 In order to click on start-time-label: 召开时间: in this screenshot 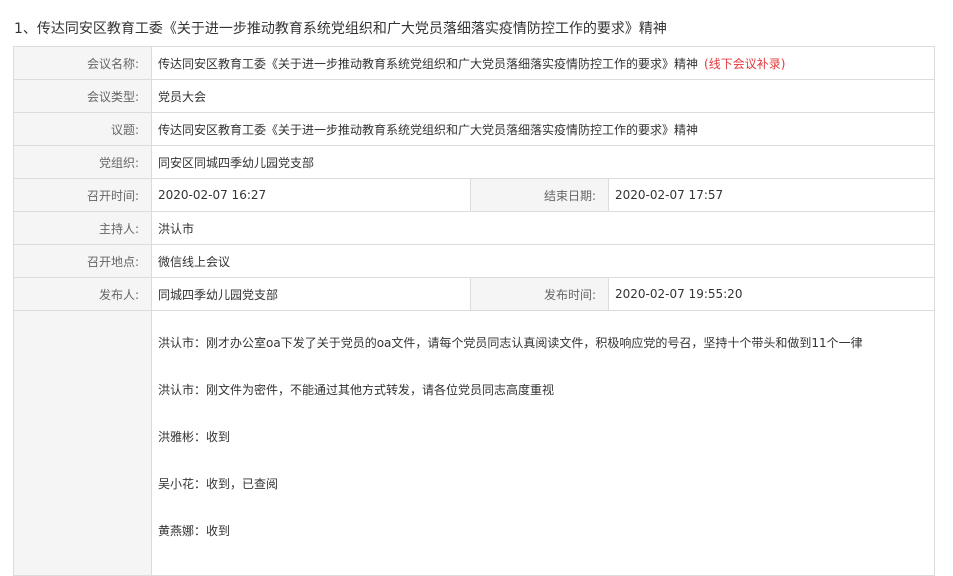, I will do `click(82, 195)`.